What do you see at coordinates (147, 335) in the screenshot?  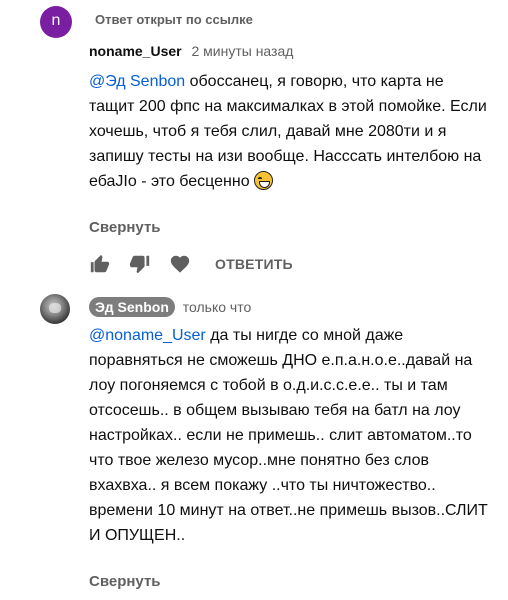 I see `mention-link: @noname_User` at bounding box center [147, 335].